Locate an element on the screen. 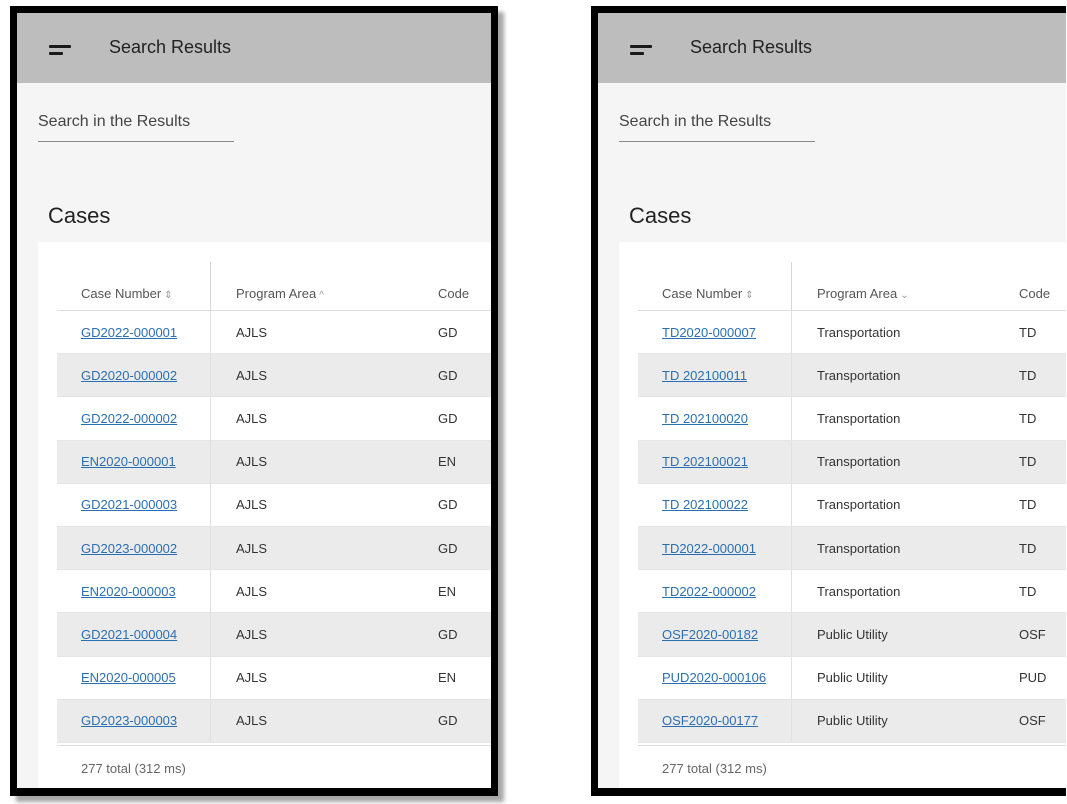 This screenshot has width=1067, height=804. case-number-cell: EN2020-000005 is located at coordinates (133, 677).